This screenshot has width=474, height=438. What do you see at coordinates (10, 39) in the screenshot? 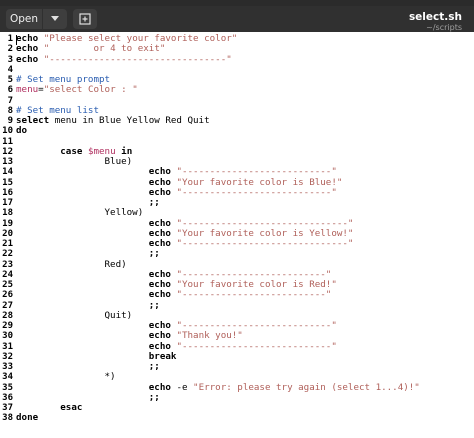
I see `line-number: 1` at bounding box center [10, 39].